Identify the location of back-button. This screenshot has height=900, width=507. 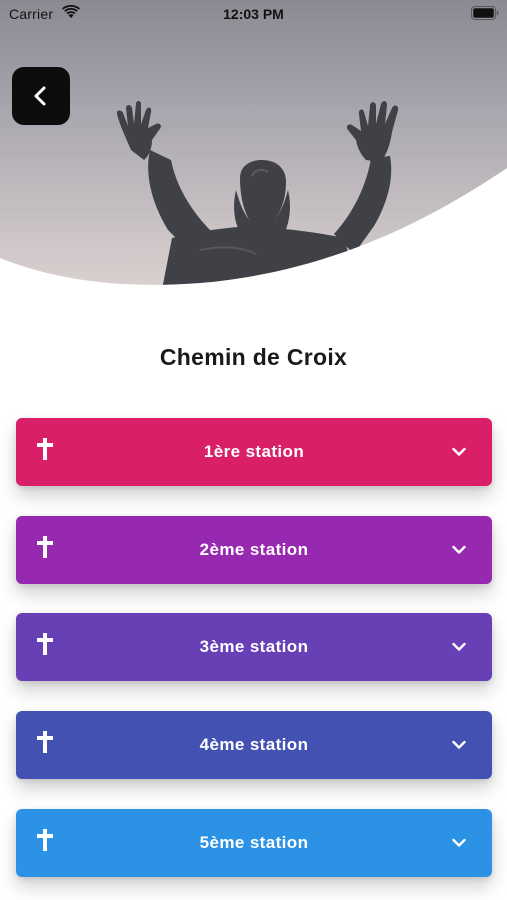
(41, 96).